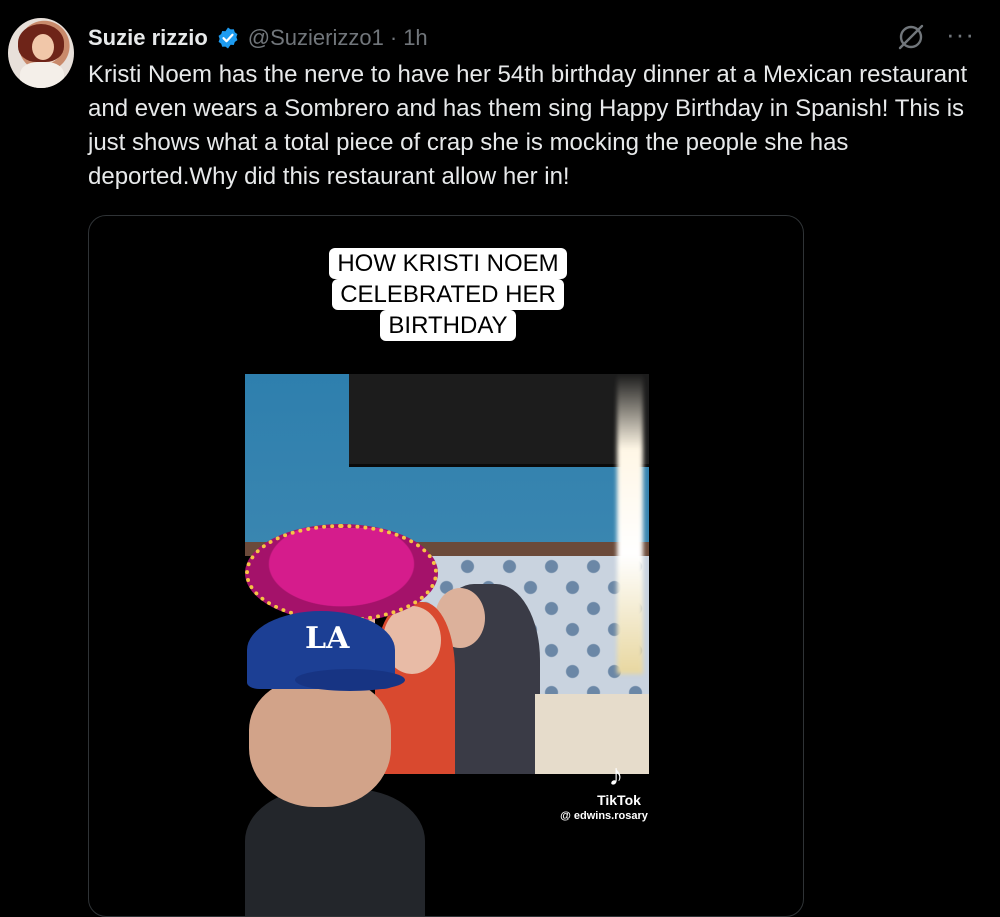 The width and height of the screenshot is (1000, 917). Describe the element at coordinates (448, 263) in the screenshot. I see `caption-line: HOW KRISTI NOEM` at that location.